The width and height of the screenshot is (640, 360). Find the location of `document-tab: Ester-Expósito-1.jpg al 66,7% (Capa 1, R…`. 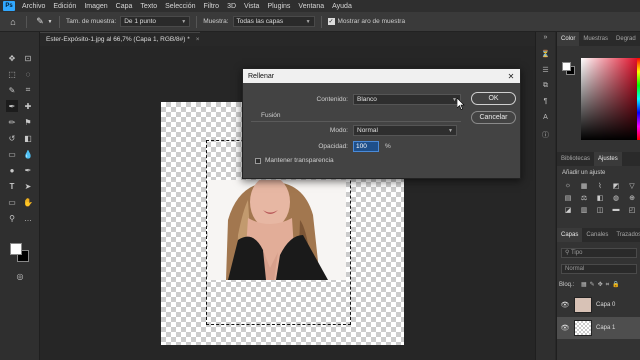

document-tab: Ester-Expósito-1.jpg al 66,7% (Capa 1, R… is located at coordinates (120, 39).